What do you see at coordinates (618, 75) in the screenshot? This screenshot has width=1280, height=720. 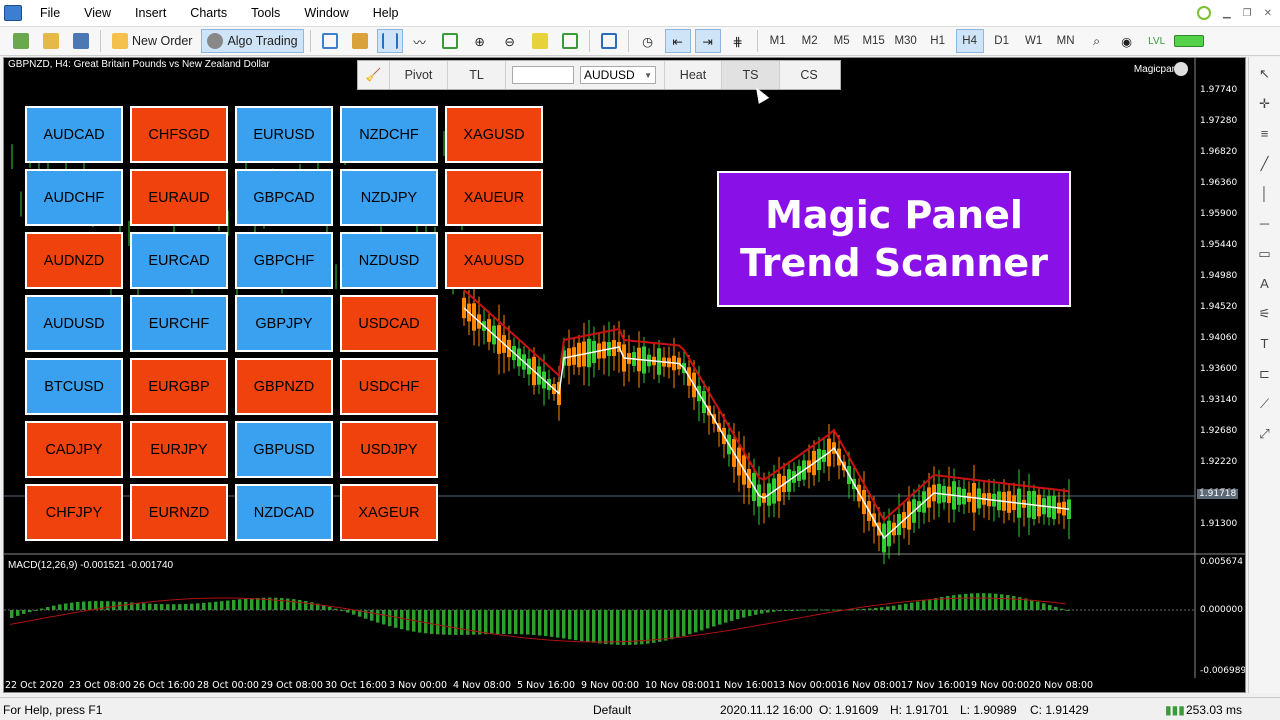 I see `symbol-select: AUDUSD ▼` at bounding box center [618, 75].